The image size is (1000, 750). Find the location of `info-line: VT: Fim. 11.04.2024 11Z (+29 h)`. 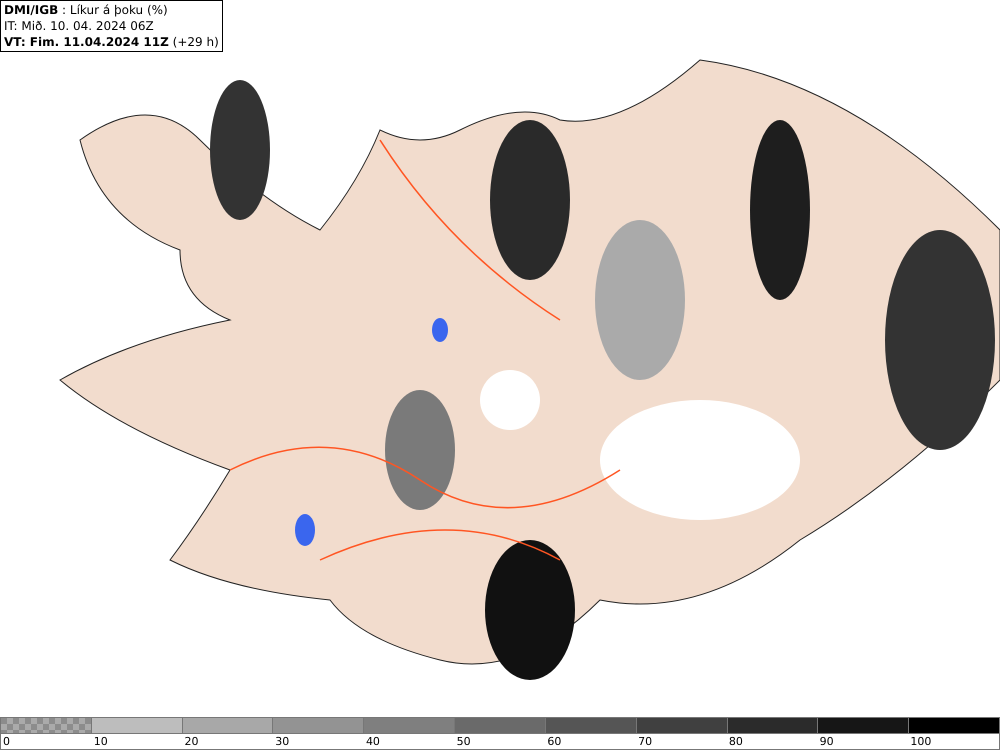

info-line: VT: Fim. 11.04.2024 11Z (+29 h) is located at coordinates (111, 42).